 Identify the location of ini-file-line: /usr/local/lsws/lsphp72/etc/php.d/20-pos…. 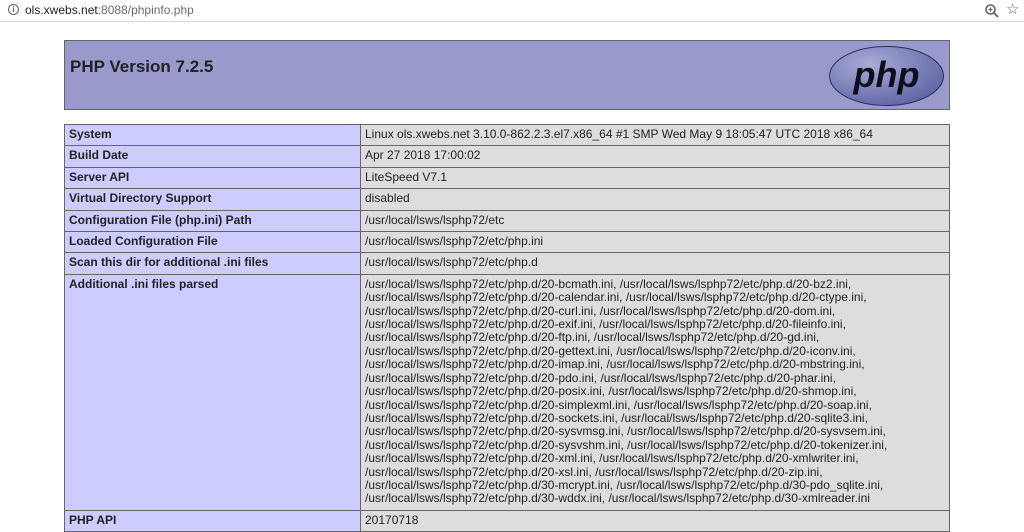
(611, 391).